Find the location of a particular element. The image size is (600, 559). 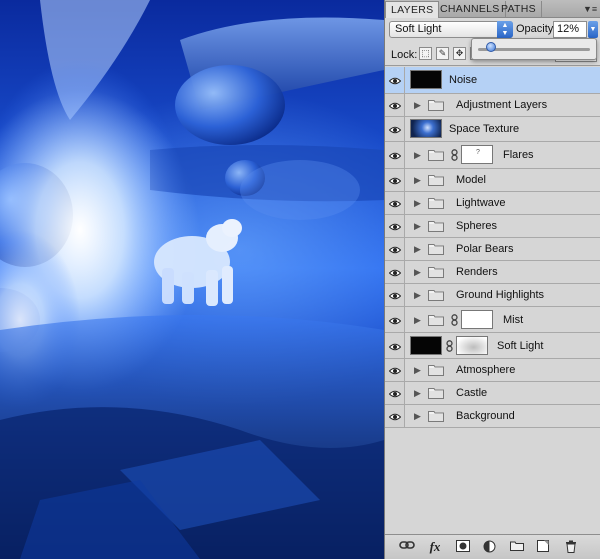

panel-menu-icon: ▼≡ is located at coordinates (590, 9).